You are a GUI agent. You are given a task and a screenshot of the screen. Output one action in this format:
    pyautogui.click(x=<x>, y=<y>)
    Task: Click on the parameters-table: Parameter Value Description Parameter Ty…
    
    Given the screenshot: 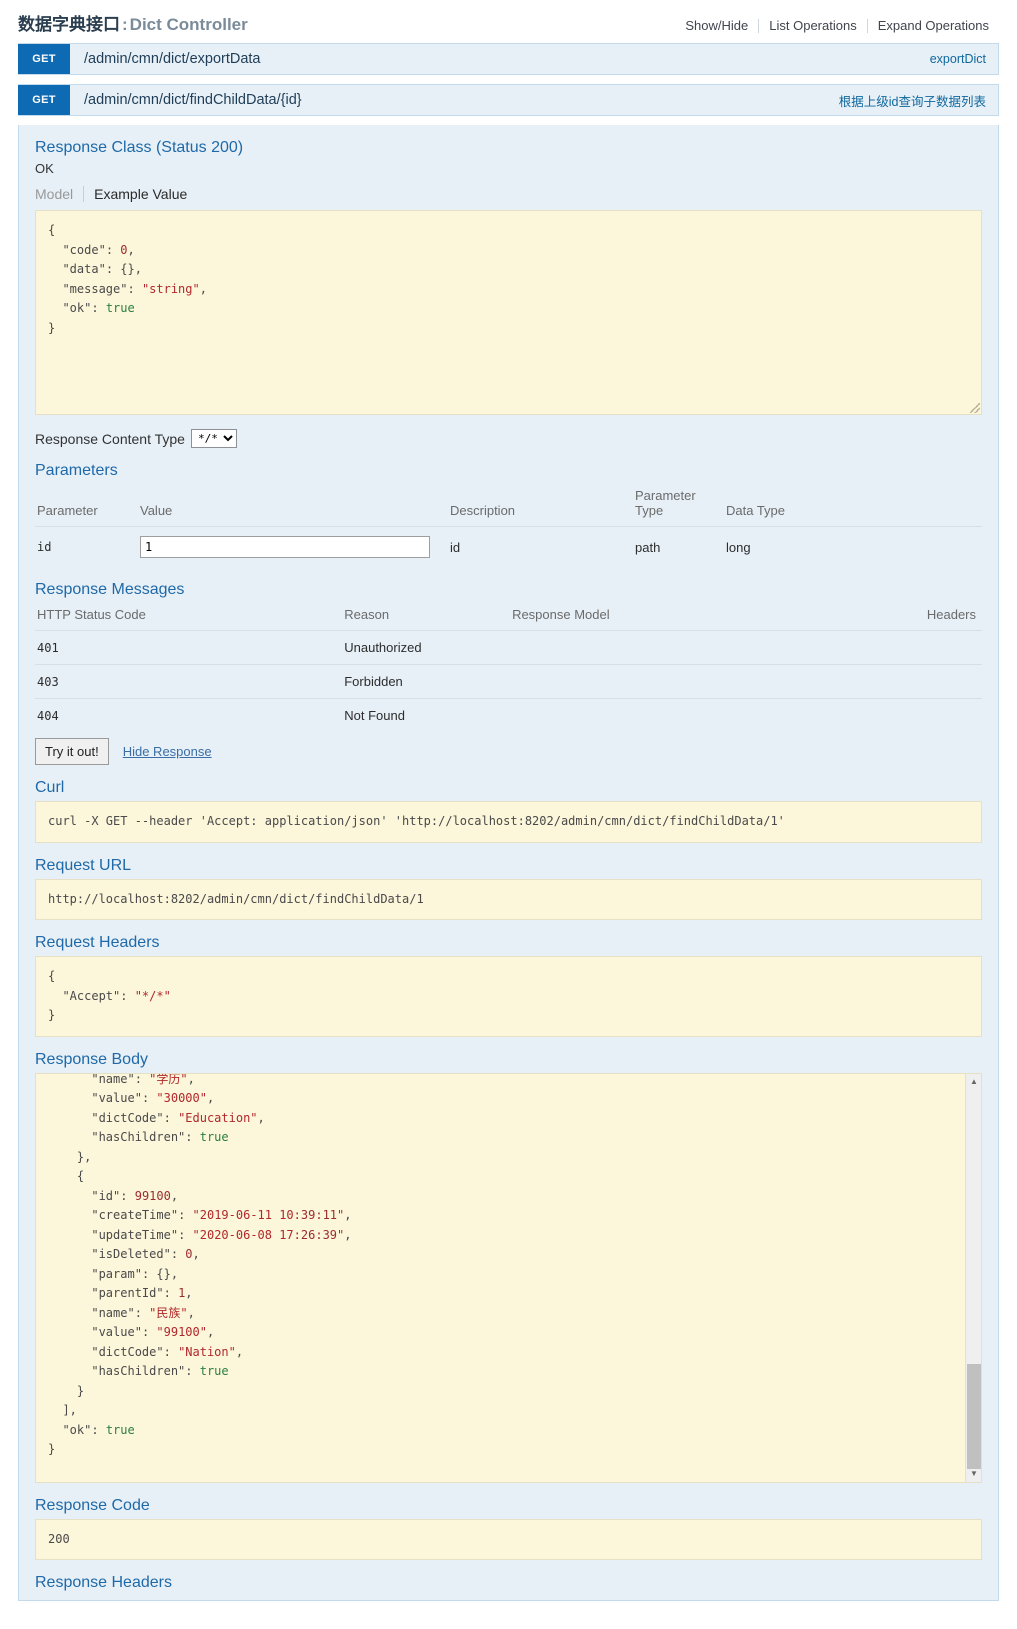 What is the action you would take?
    pyautogui.click(x=508, y=525)
    